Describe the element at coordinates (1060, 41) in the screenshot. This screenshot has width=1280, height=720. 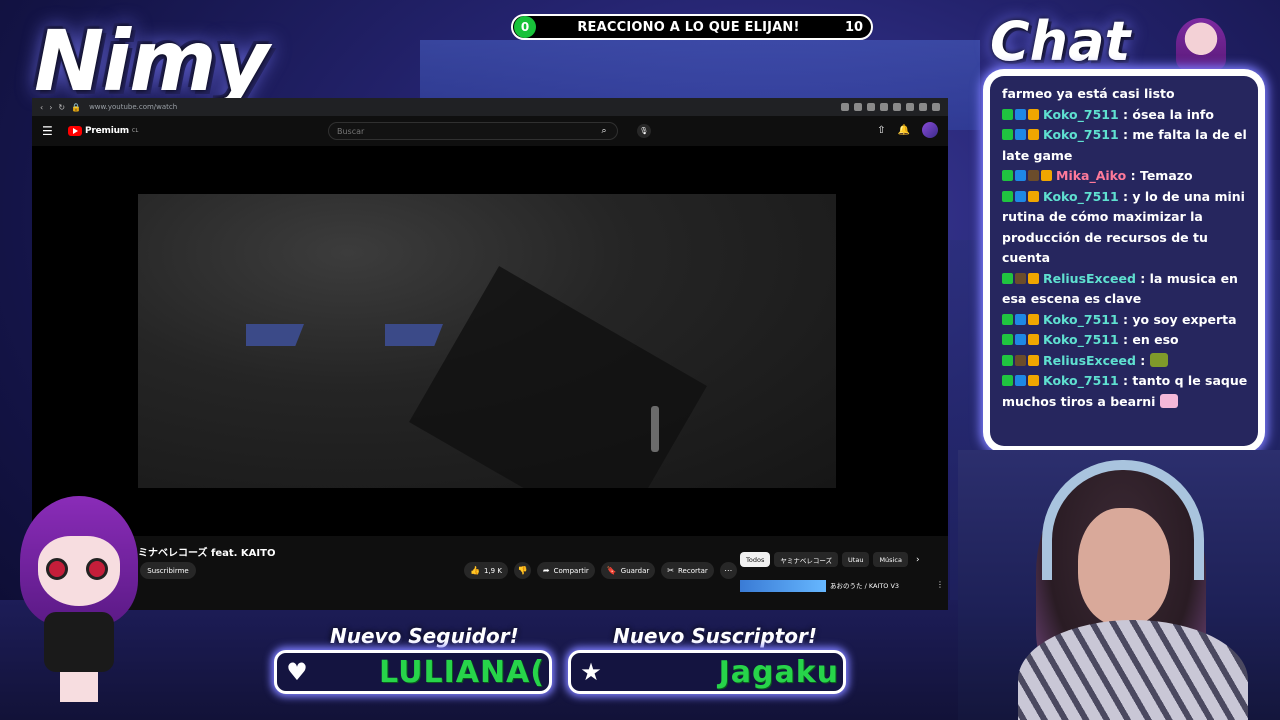
I see `chat-heading: Chat` at that location.